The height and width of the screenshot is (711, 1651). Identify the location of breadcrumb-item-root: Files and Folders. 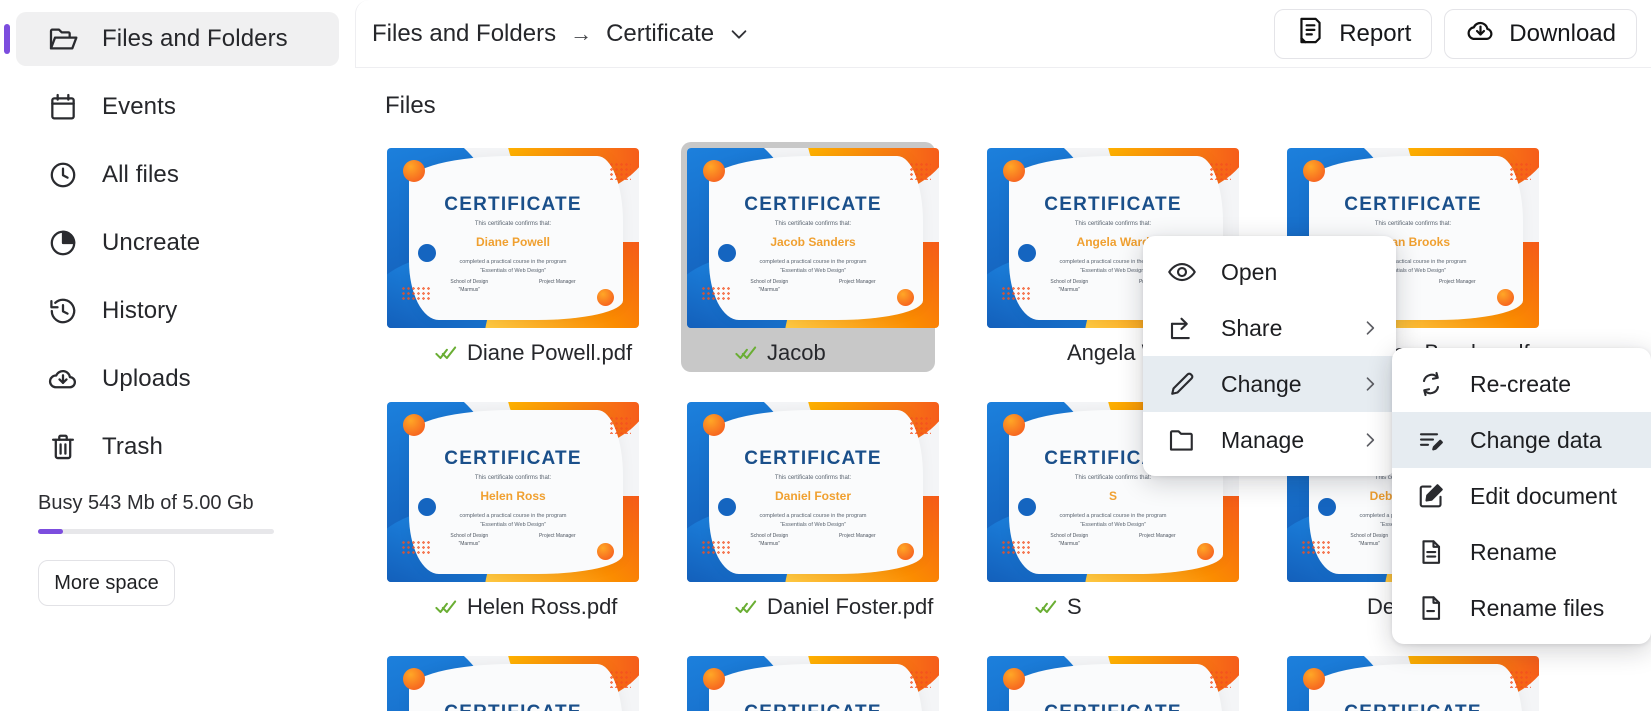
(464, 34).